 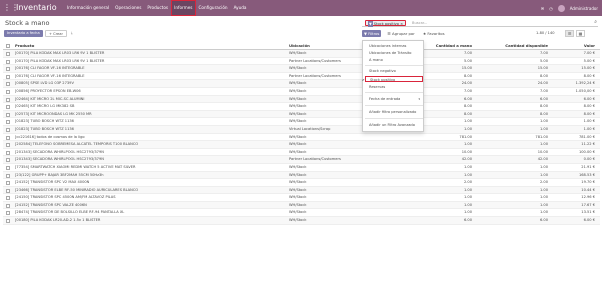 What do you see at coordinates (72, 33) in the screenshot?
I see `download-icon: ⤓` at bounding box center [72, 33].